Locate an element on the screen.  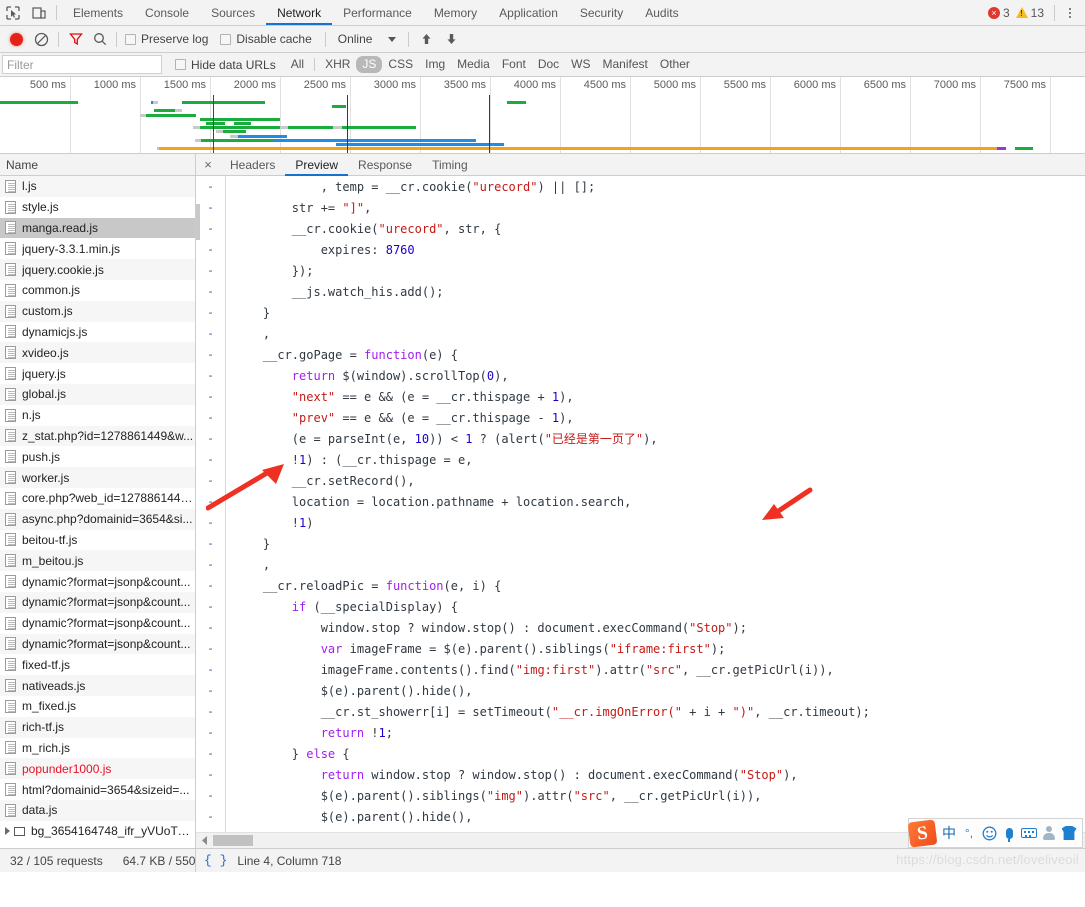
request-list-item: jquery.js is located at coordinates (97, 373).